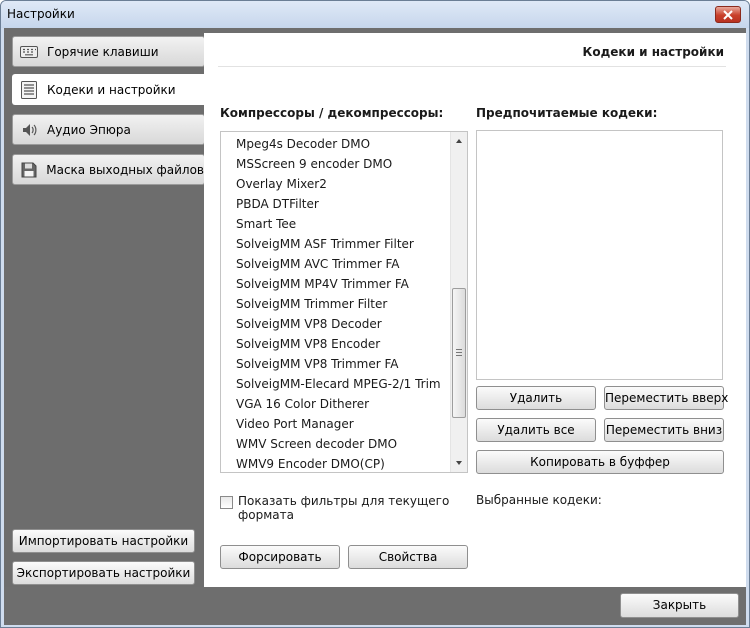  I want to click on properties-button: Свойства, so click(408, 557).